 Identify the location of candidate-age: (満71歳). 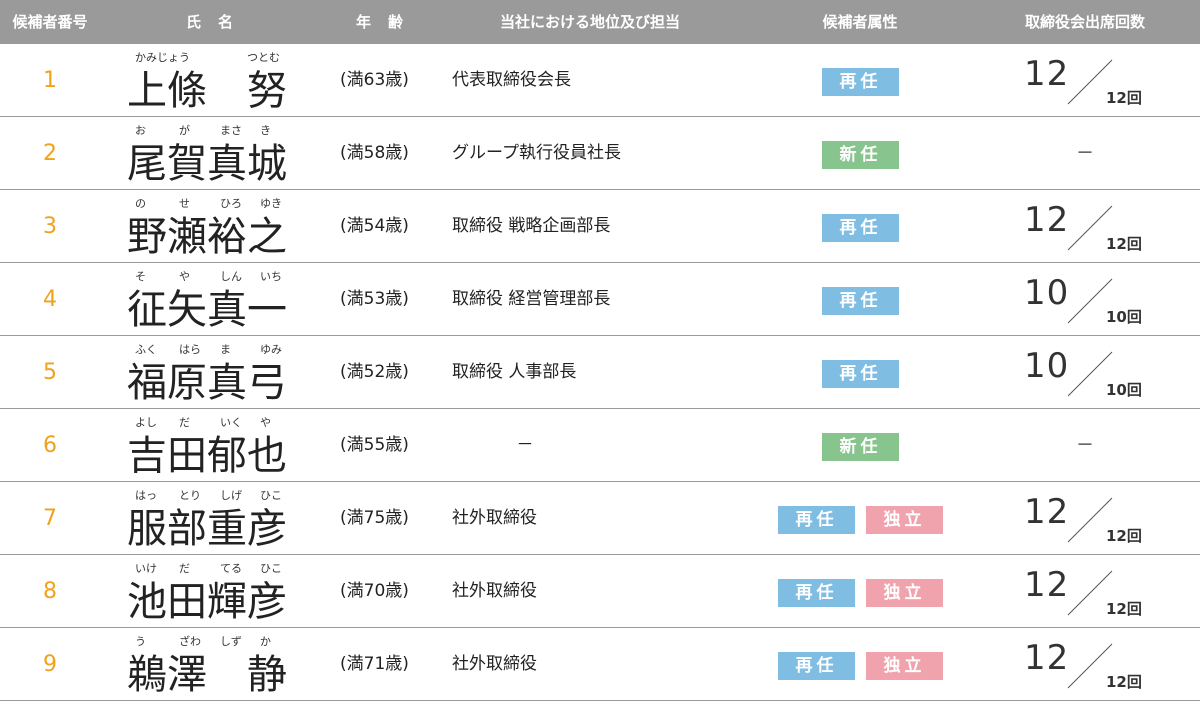
(374, 664).